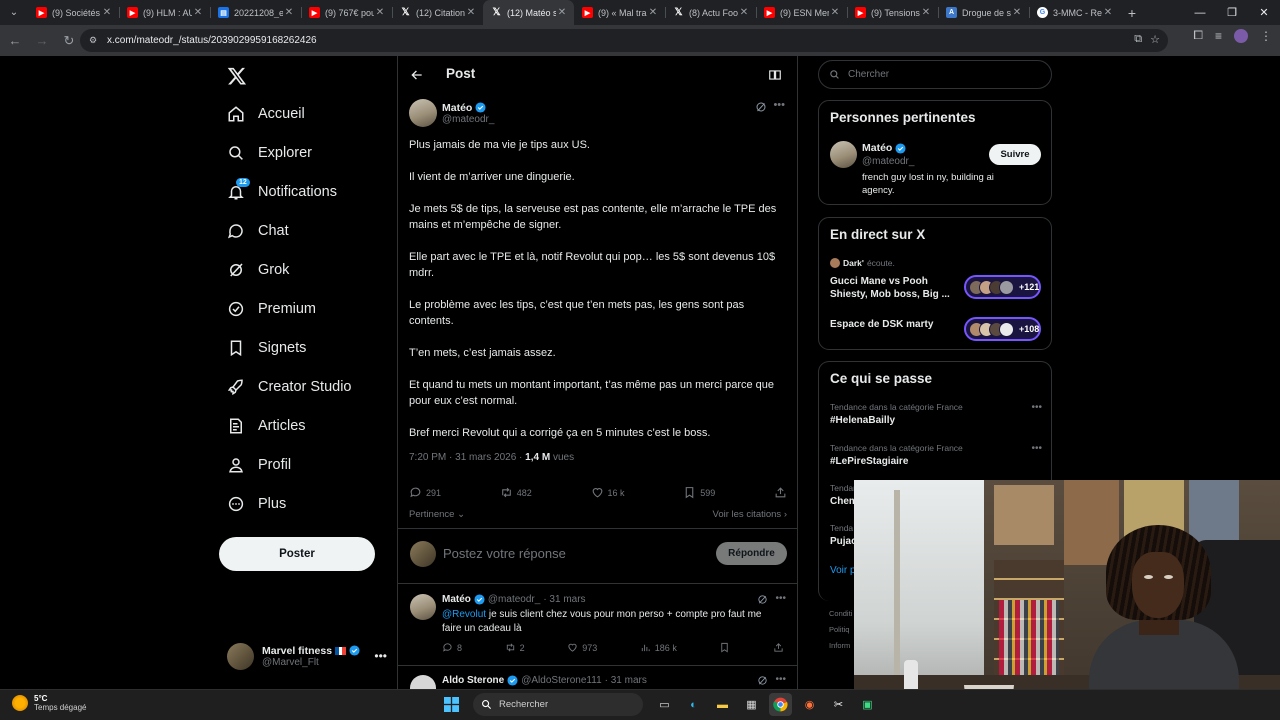 The width and height of the screenshot is (1280, 720). I want to click on reply-submit-button: Répondre, so click(751, 553).